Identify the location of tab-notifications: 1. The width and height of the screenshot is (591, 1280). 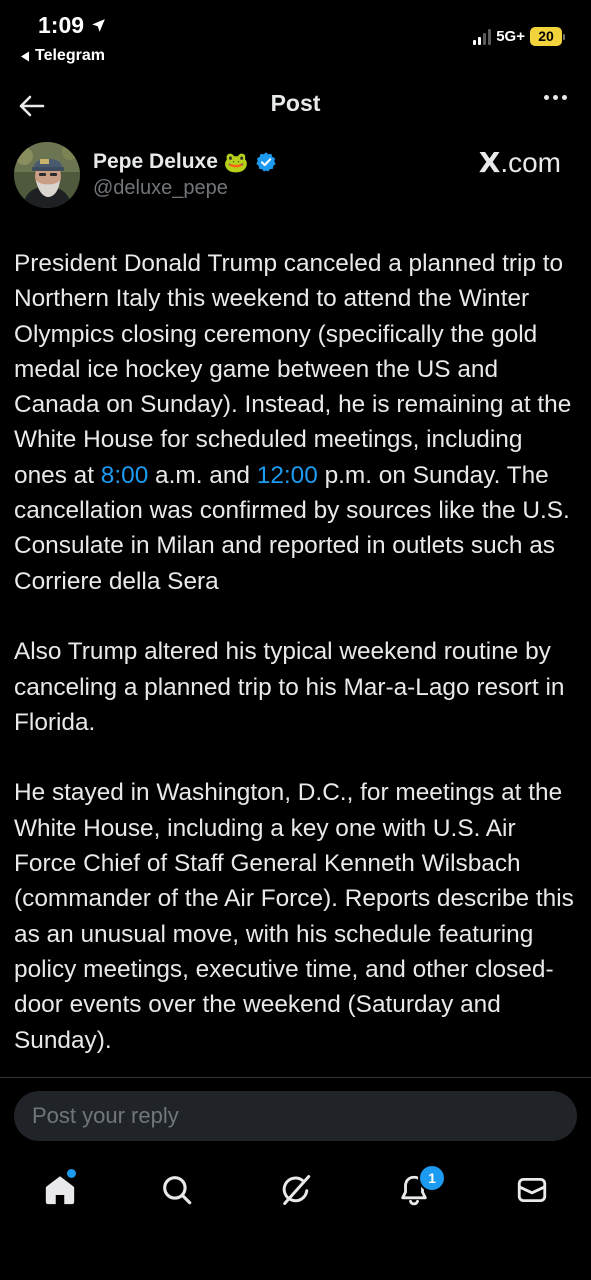
(420, 1187).